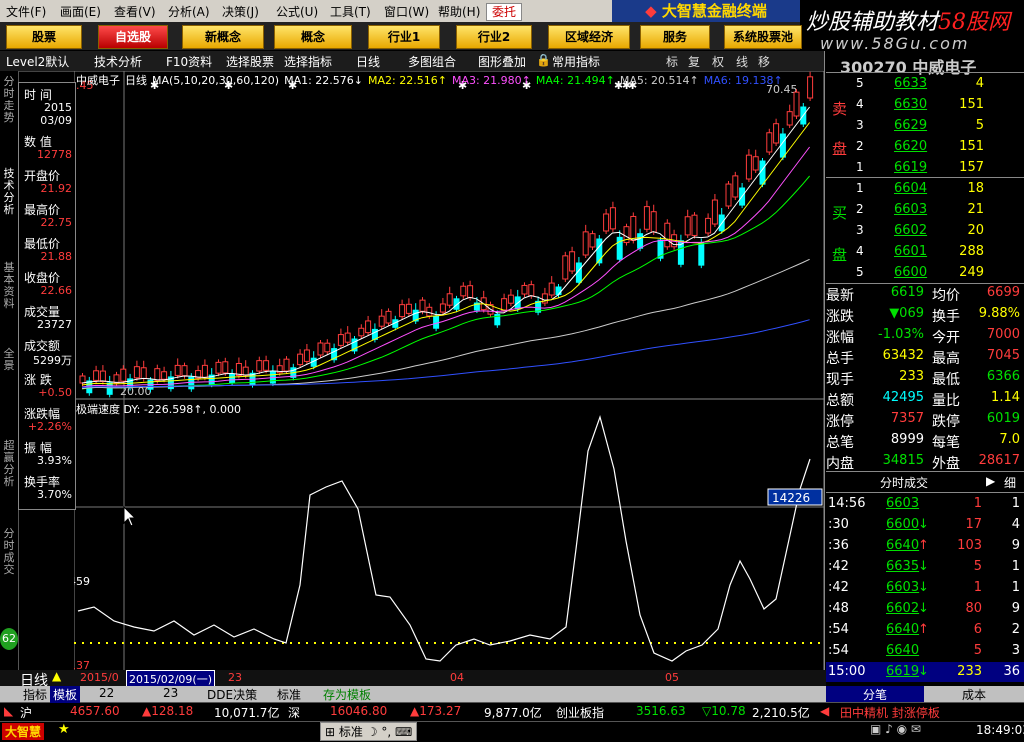 This screenshot has width=1024, height=742. Describe the element at coordinates (902, 671) in the screenshot. I see `tick-price: 6619` at that location.